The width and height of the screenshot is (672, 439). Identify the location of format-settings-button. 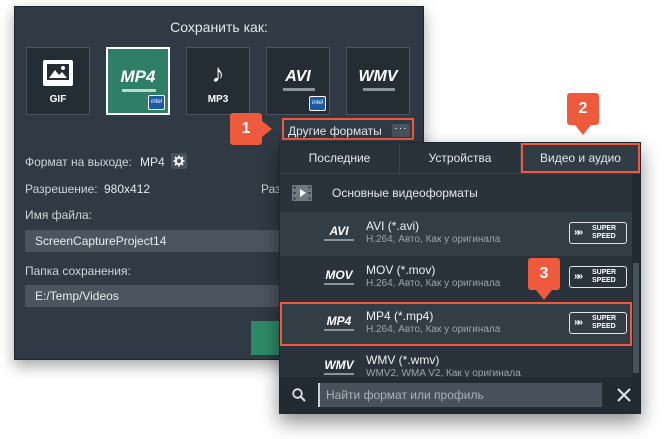
(179, 161).